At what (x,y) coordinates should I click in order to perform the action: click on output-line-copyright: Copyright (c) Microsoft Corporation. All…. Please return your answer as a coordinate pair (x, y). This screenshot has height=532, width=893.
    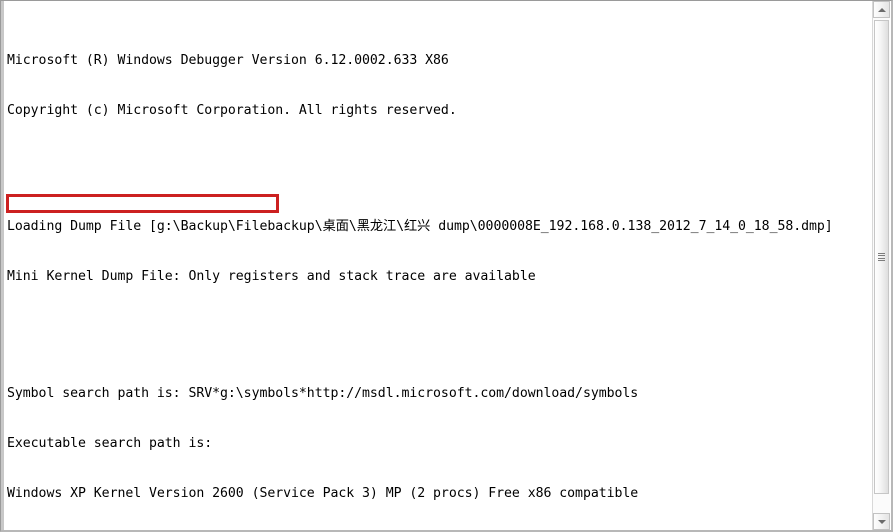
    Looking at the image, I should click on (232, 110).